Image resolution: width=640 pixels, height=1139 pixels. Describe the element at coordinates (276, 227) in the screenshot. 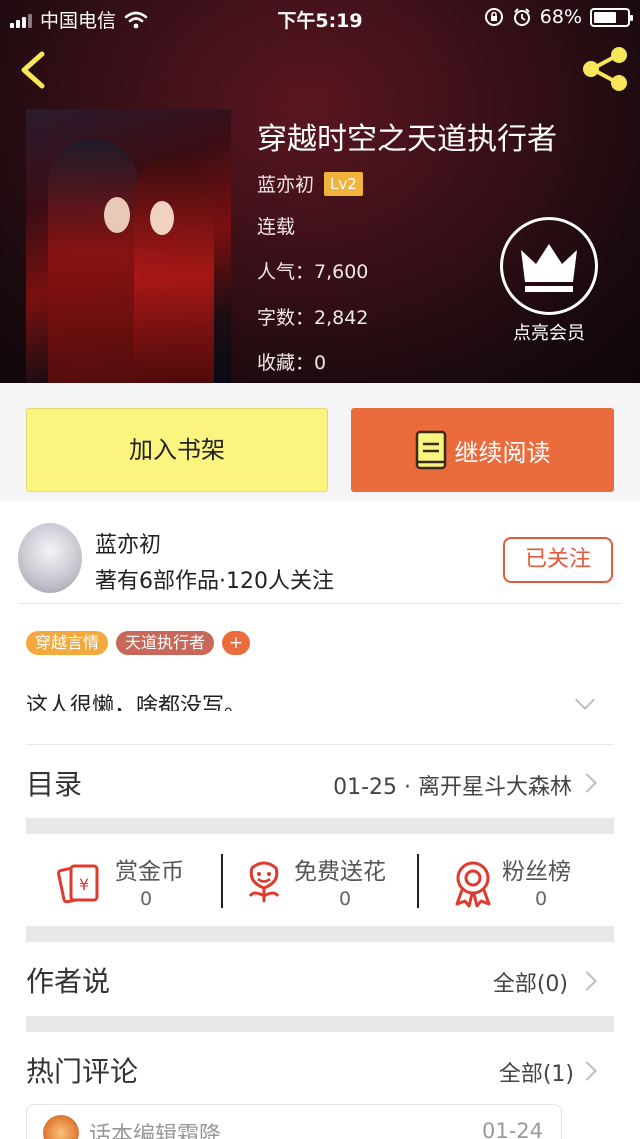

I see `serial-status: 连载` at that location.